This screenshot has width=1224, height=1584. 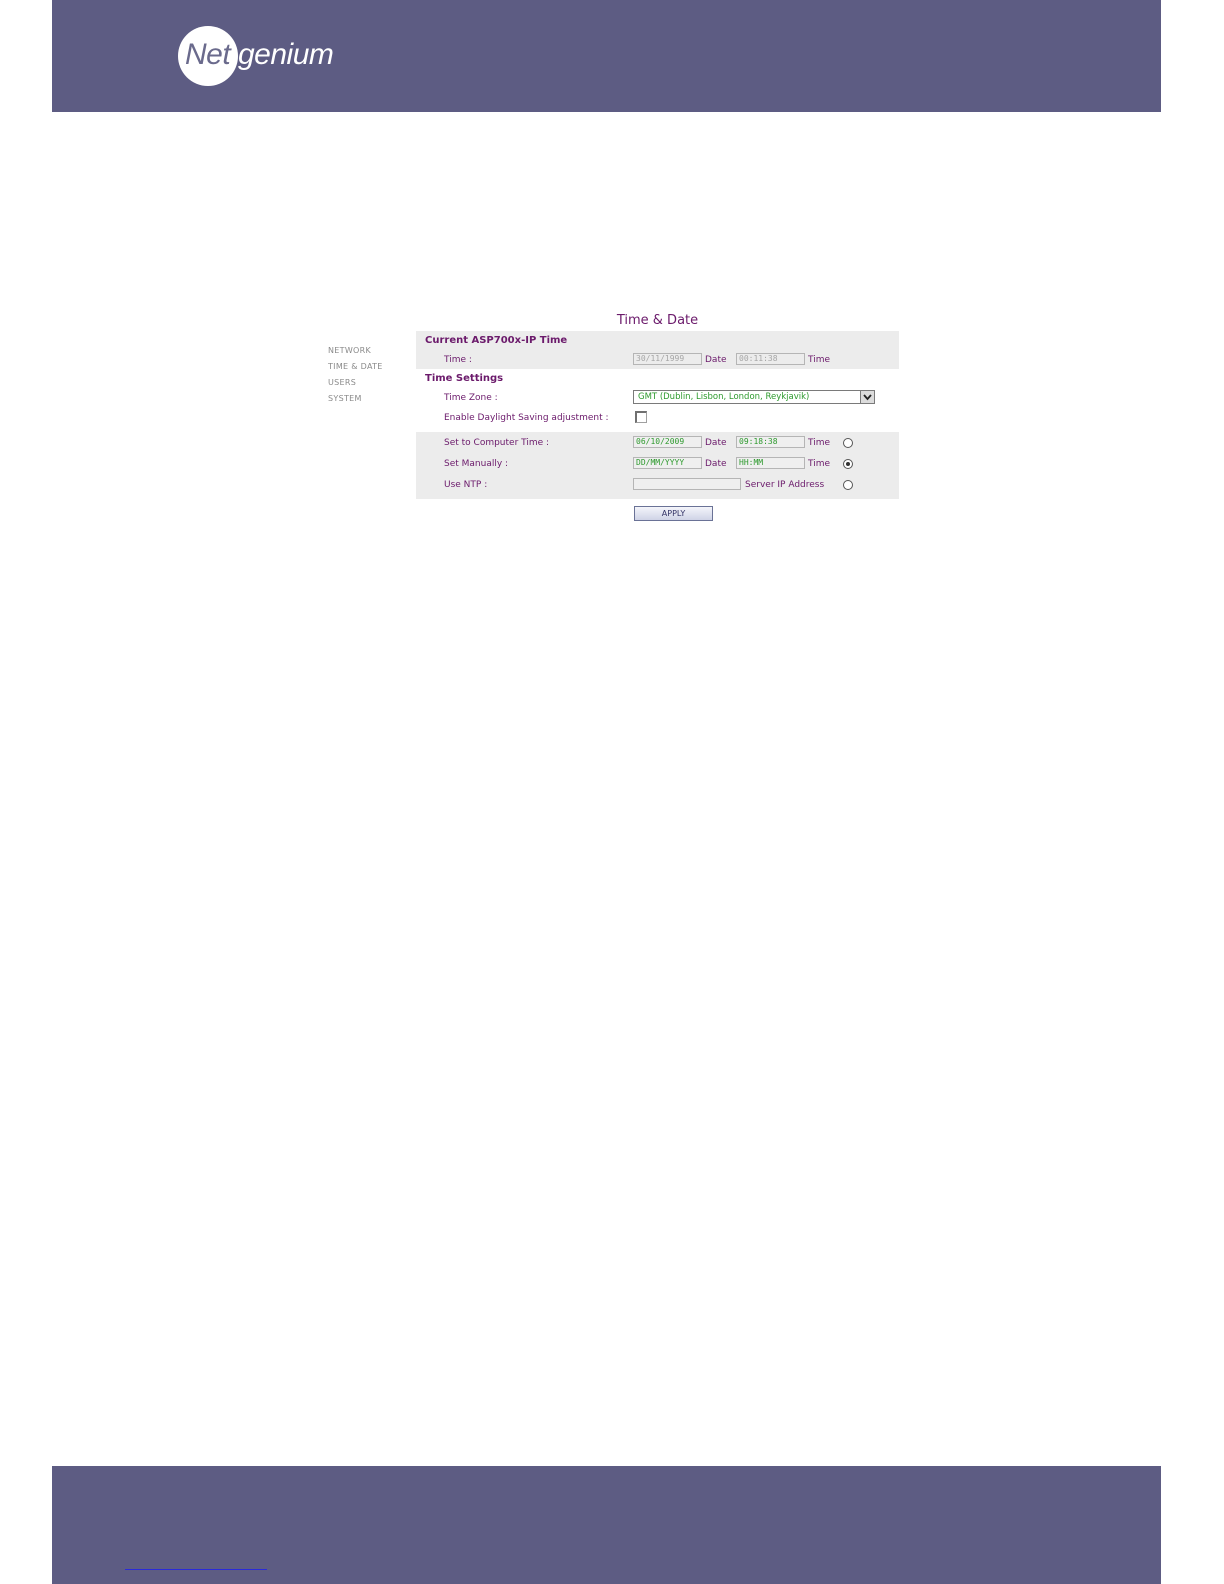 What do you see at coordinates (848, 464) in the screenshot?
I see `manual-time-radio` at bounding box center [848, 464].